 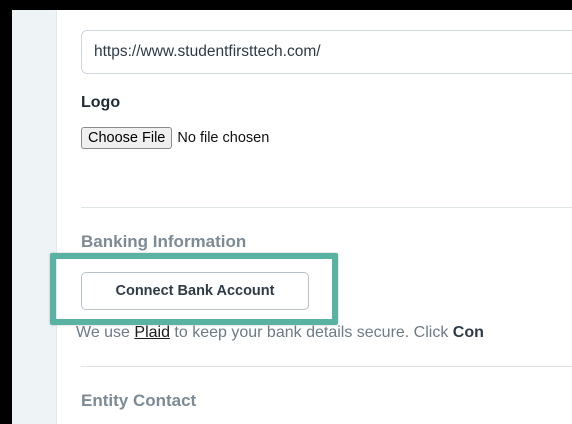 I want to click on file-status-text: No file chosen, so click(x=223, y=138).